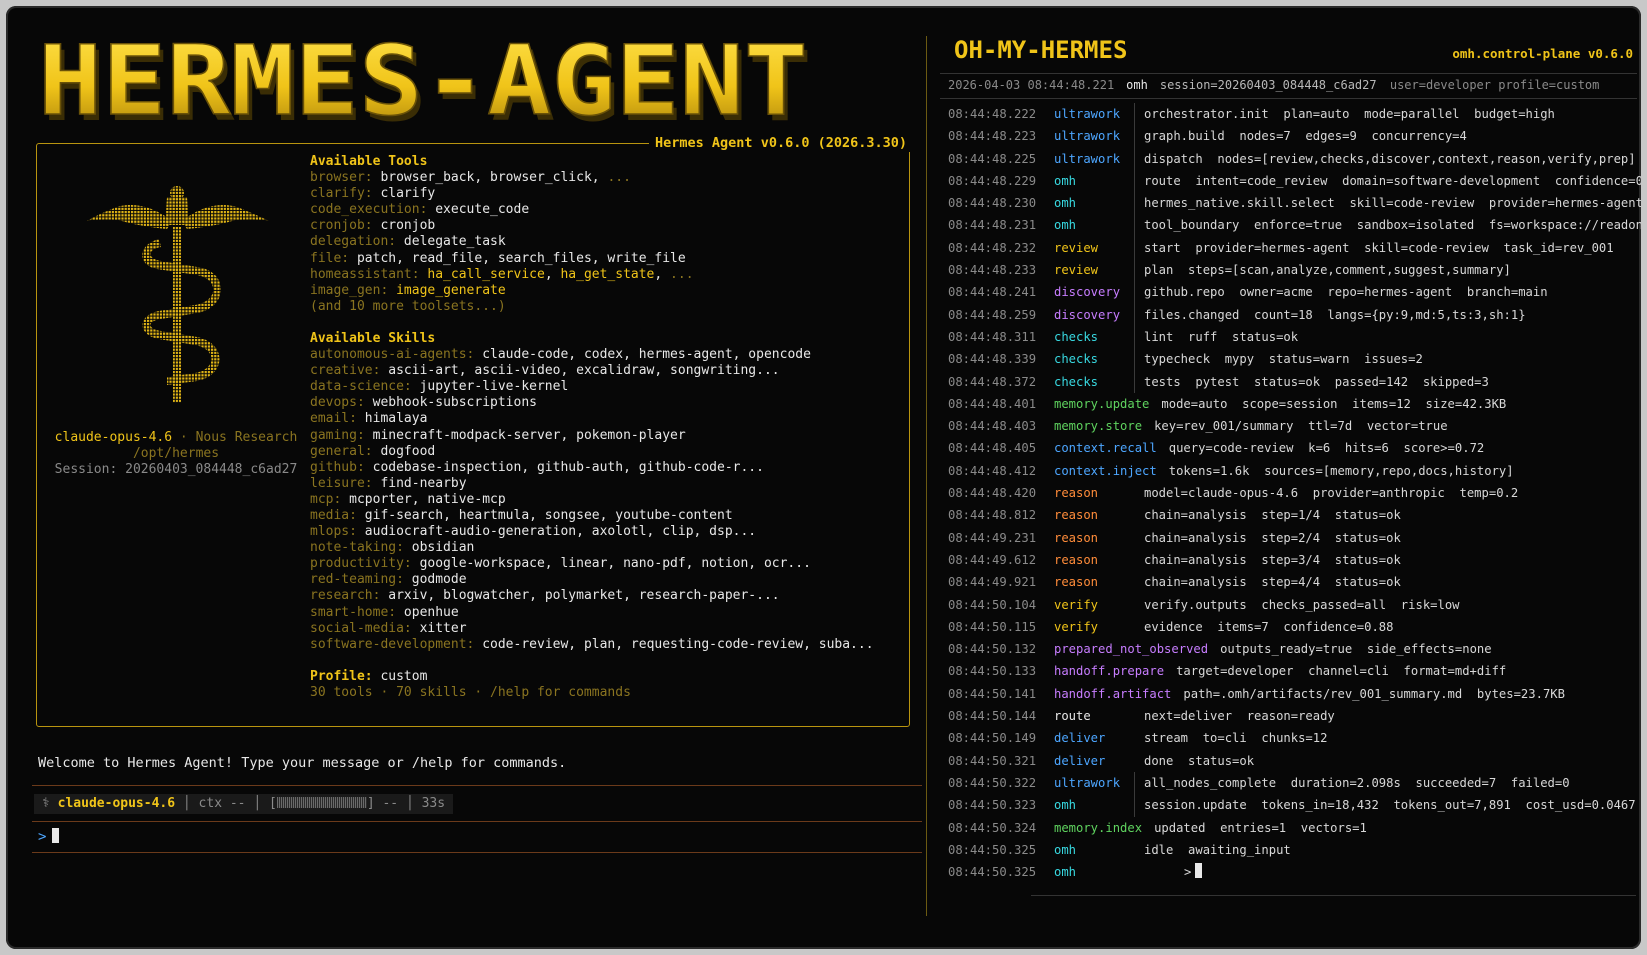 This screenshot has width=1647, height=955. What do you see at coordinates (780, 143) in the screenshot?
I see `box-title: Hermes Agent v0.6.0 (2026.3.30)` at bounding box center [780, 143].